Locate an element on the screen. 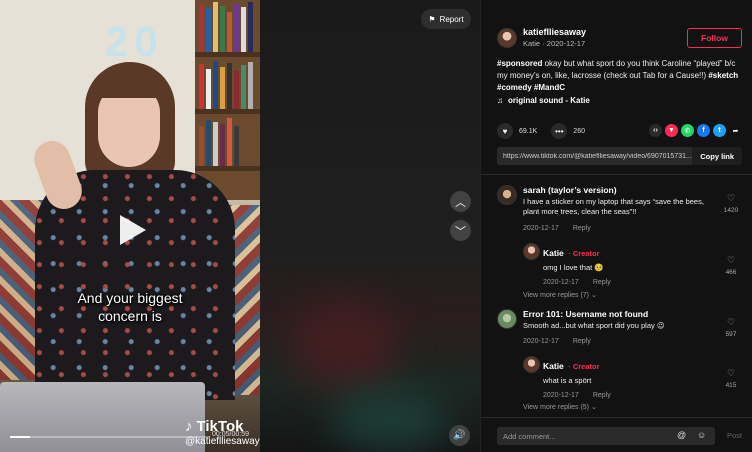 The image size is (752, 452). author-subline: Katie · 2020-12-17 is located at coordinates (554, 43).